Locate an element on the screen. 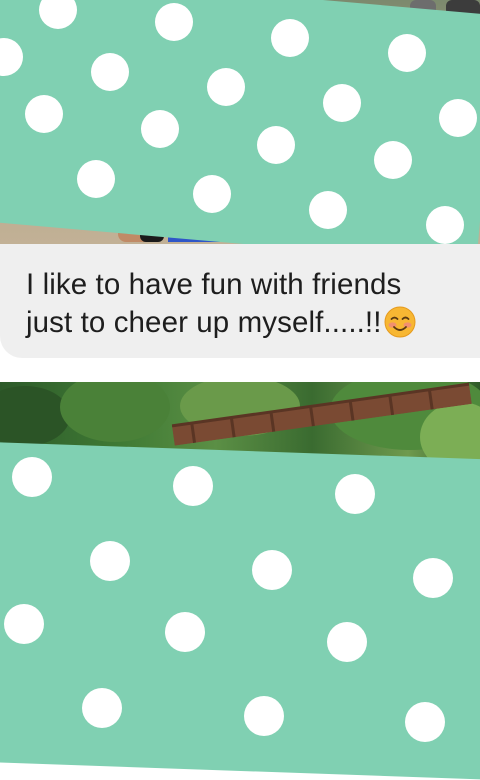 This screenshot has width=480, height=780. message-line-1: I like to have fun with friends is located at coordinates (214, 284).